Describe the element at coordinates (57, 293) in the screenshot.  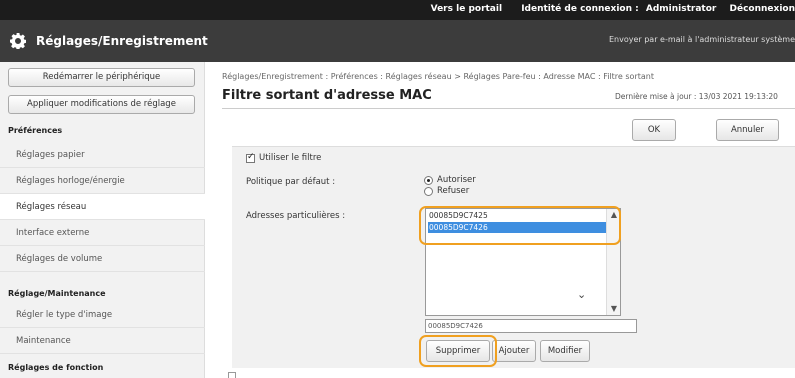
I see `sidebar-heading-maintenance: Réglage/Maintenance` at that location.